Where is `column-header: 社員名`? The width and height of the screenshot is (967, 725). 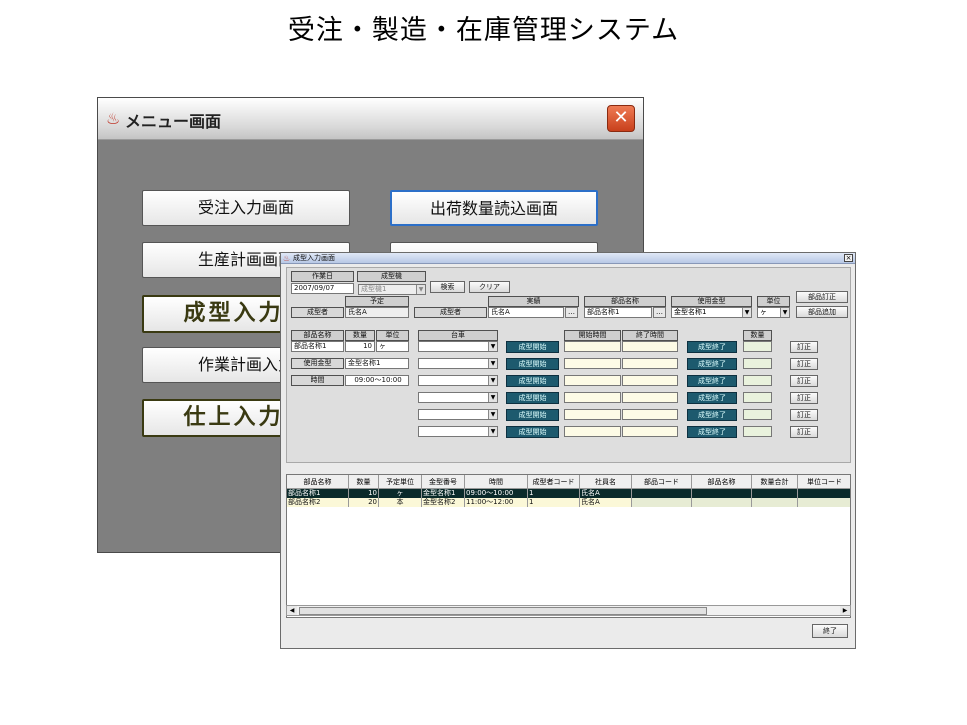
column-header: 社員名 is located at coordinates (606, 482).